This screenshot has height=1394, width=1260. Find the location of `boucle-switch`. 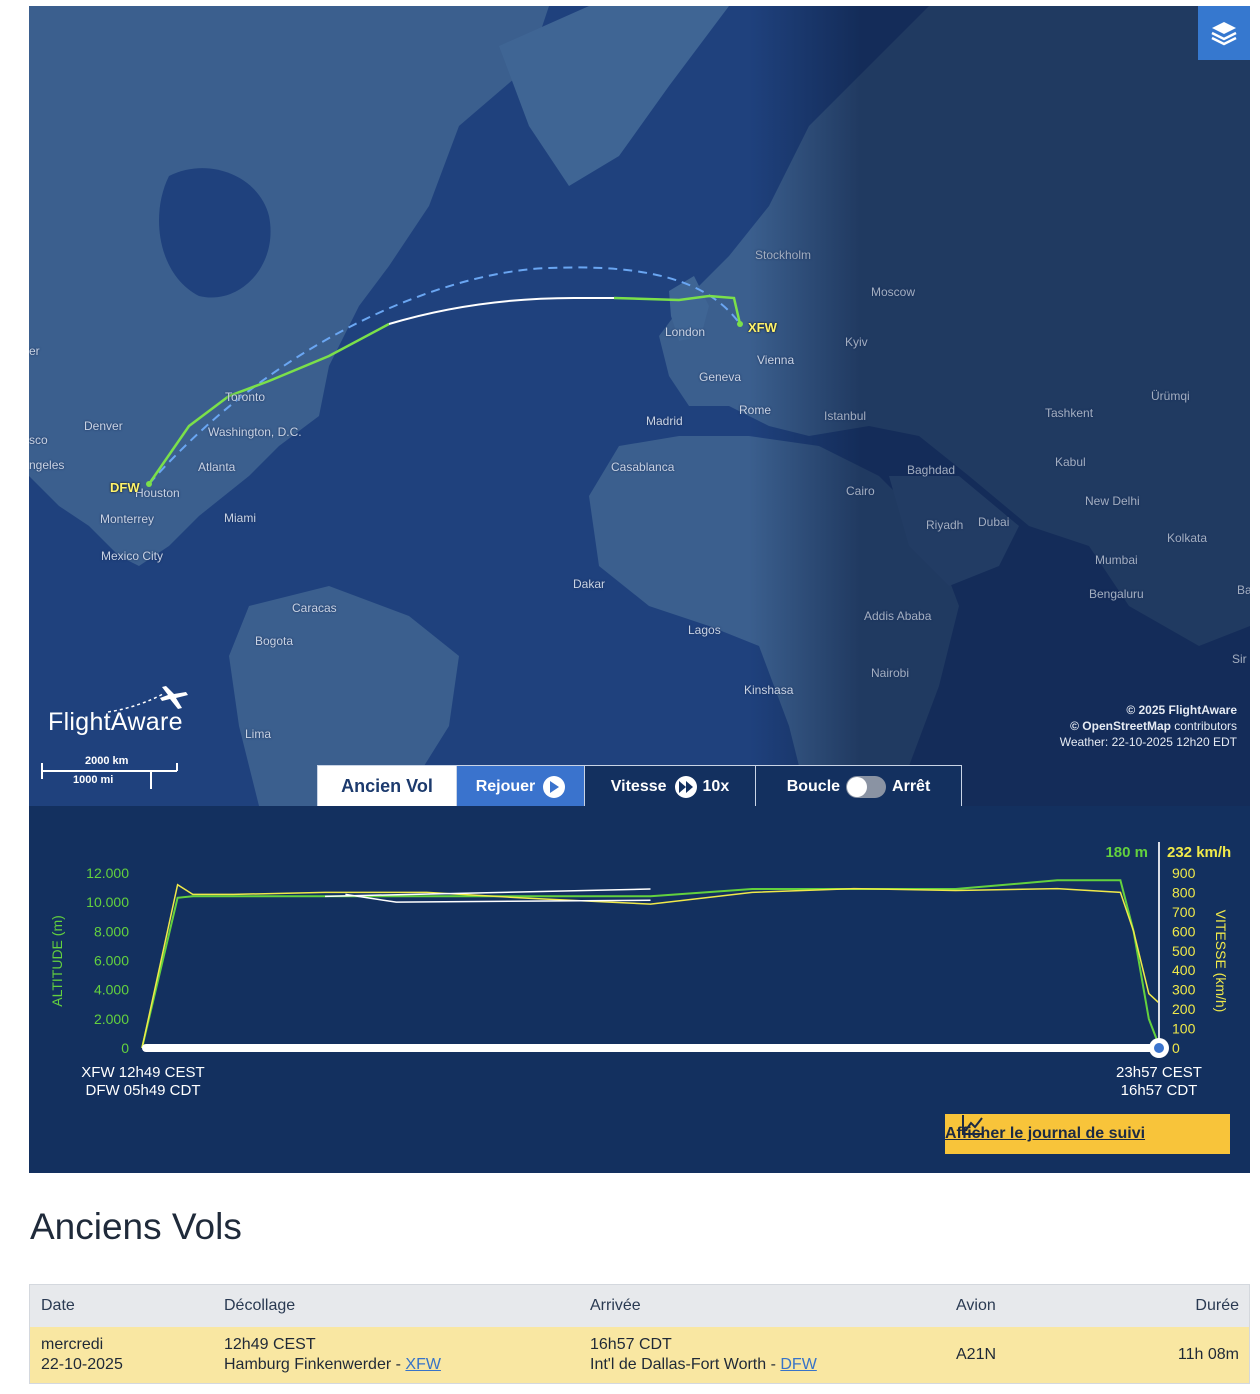

boucle-switch is located at coordinates (866, 786).